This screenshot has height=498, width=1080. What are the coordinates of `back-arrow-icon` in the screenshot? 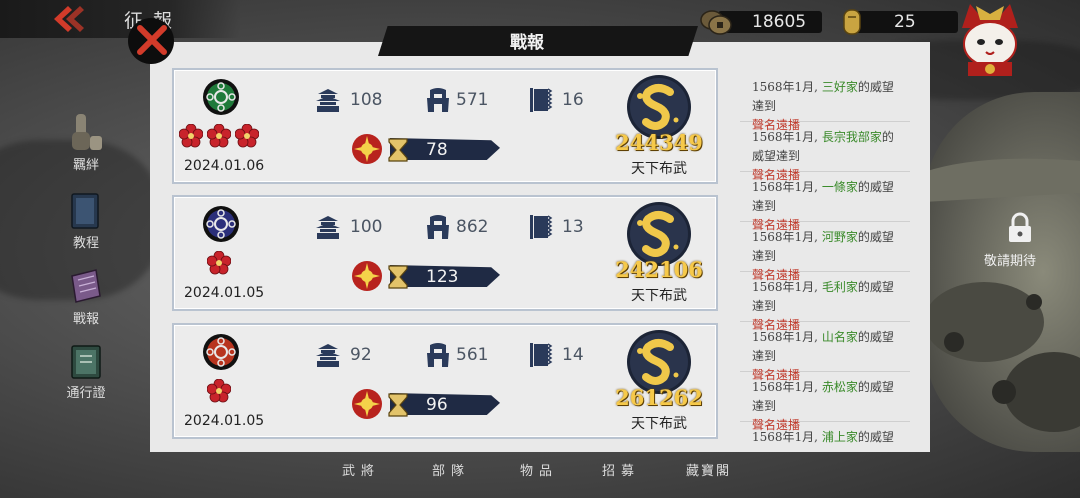 It's located at (69, 19).